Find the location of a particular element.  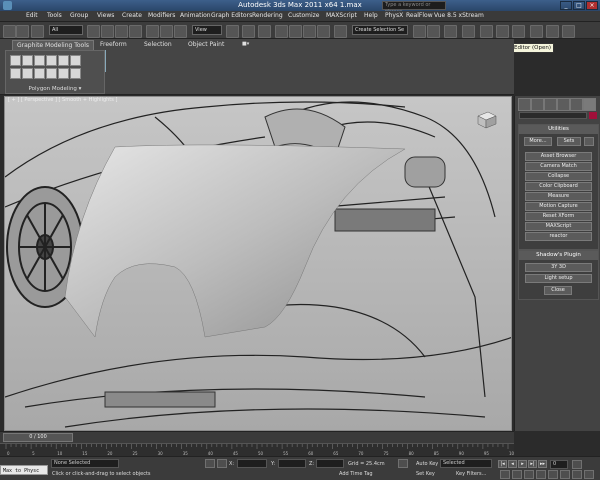

percent-snap-icon is located at coordinates (309, 31).